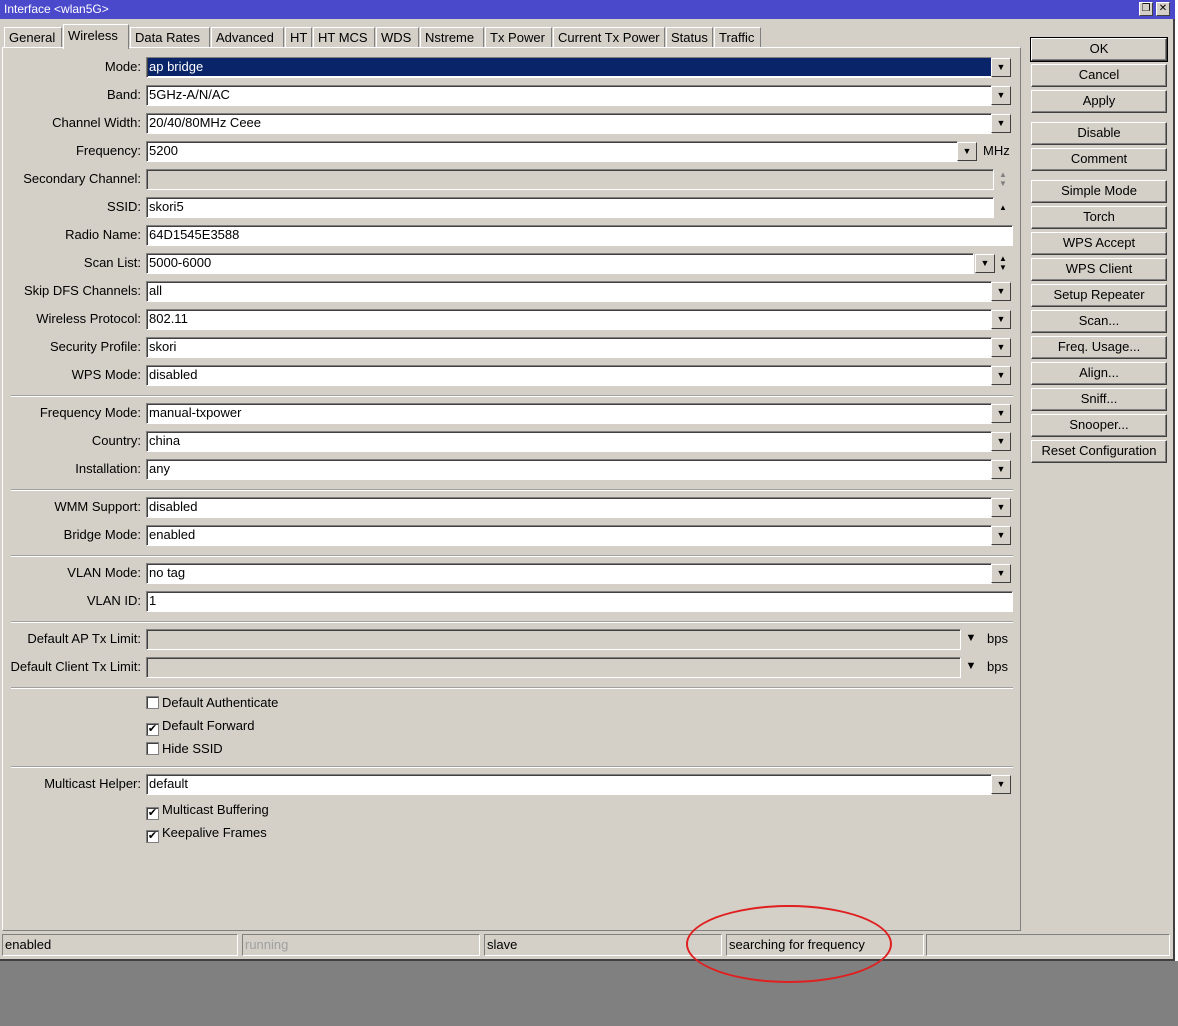 This screenshot has height=1026, width=1178. I want to click on tab-wireless: Wireless, so click(96, 36).